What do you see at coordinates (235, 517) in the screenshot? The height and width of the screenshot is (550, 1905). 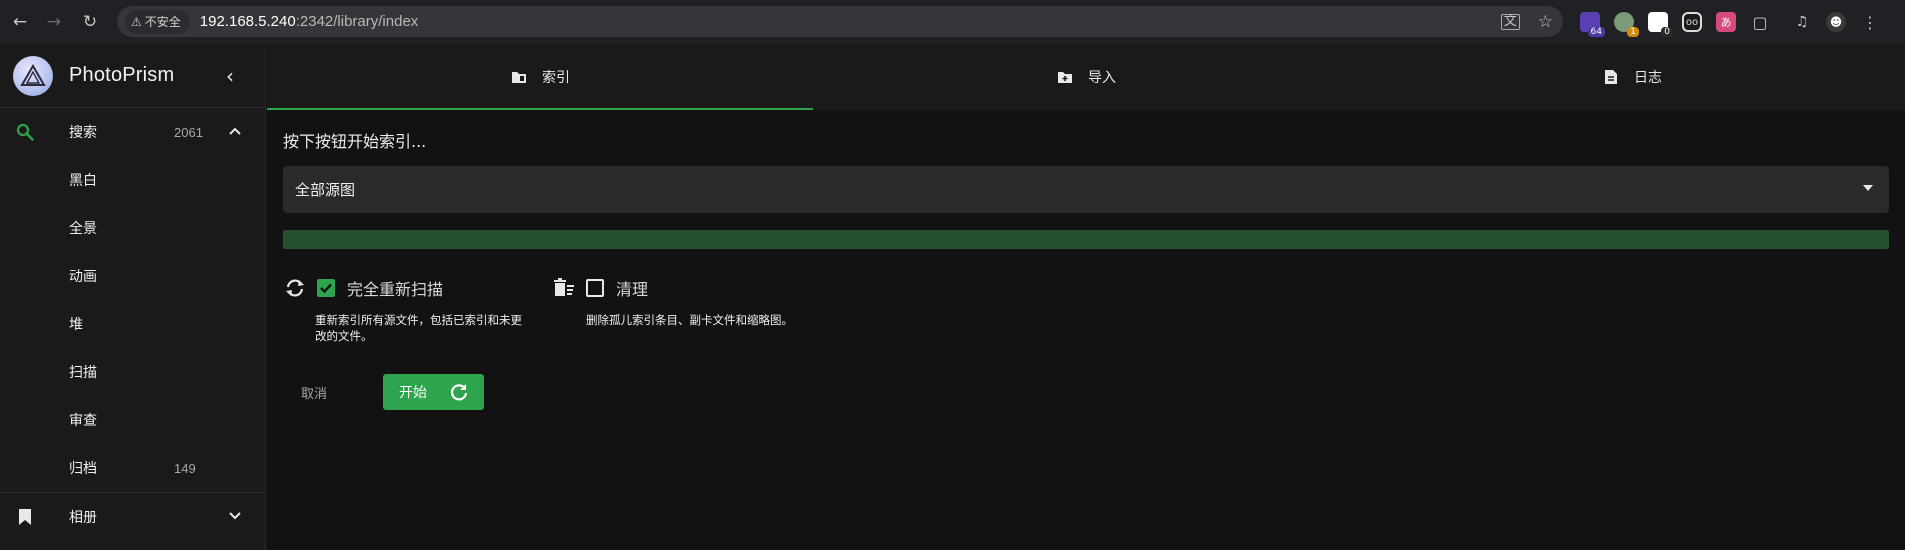 I see `chevron-down-icon` at bounding box center [235, 517].